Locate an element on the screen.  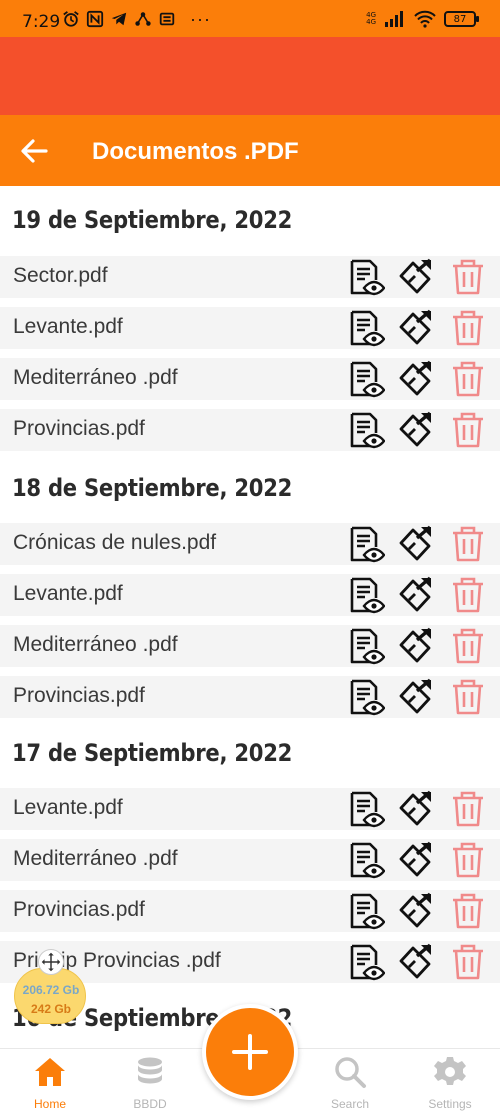
news-icon is located at coordinates (167, 19).